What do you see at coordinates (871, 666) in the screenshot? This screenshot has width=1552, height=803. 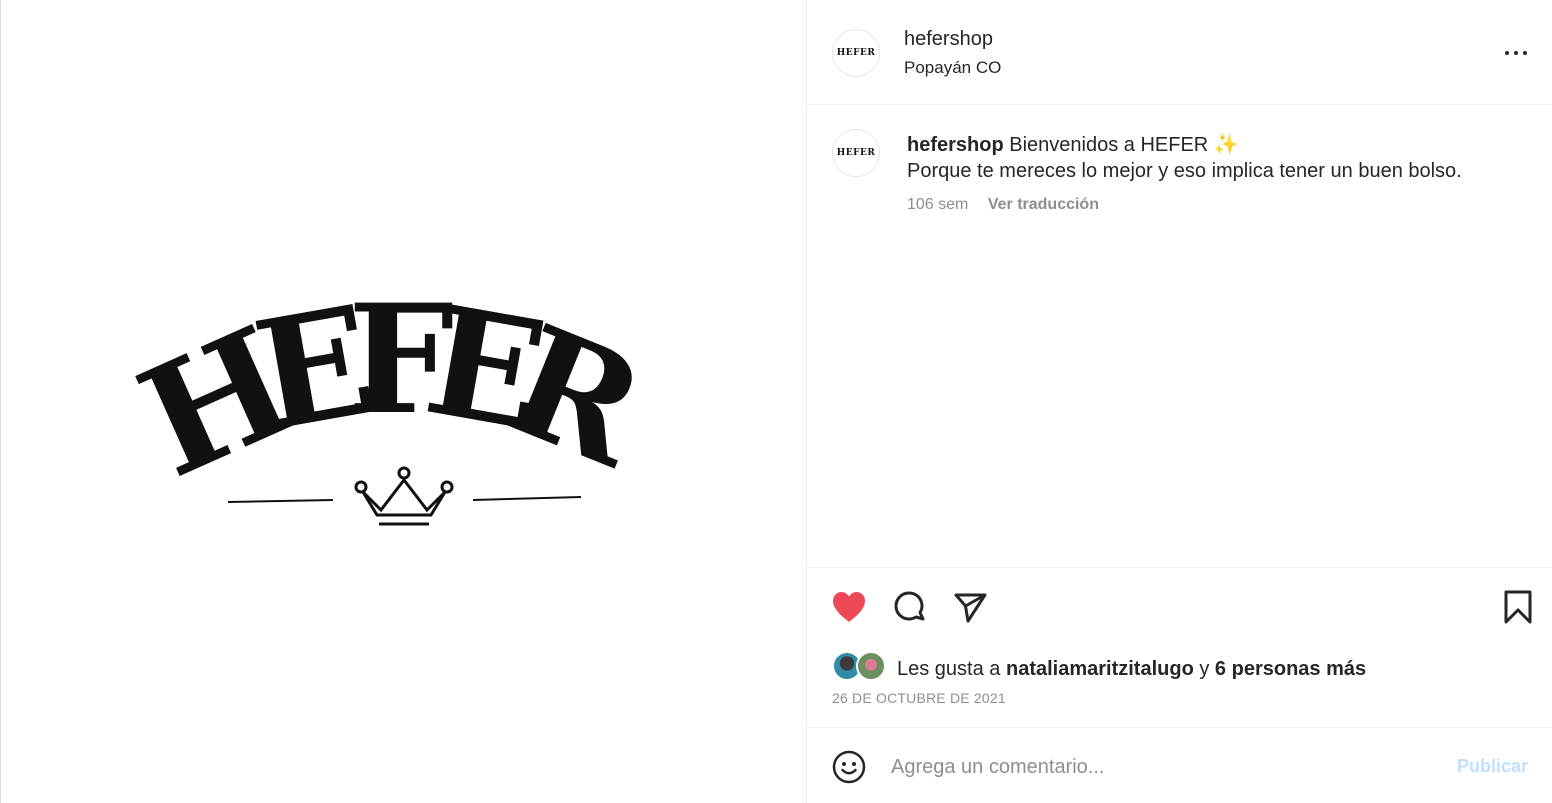 I see `liker-avatar` at bounding box center [871, 666].